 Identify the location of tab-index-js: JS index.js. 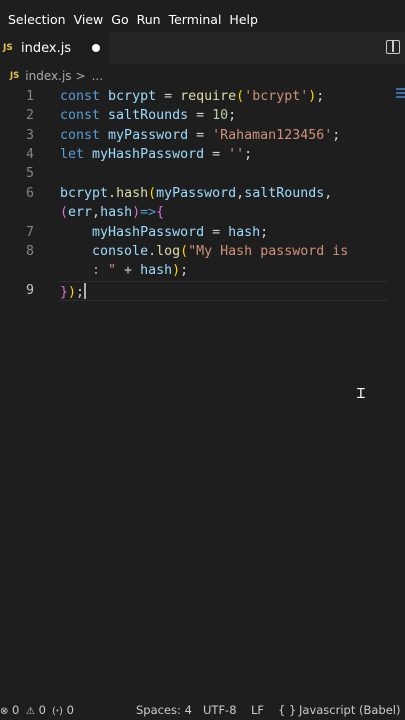
(55, 48).